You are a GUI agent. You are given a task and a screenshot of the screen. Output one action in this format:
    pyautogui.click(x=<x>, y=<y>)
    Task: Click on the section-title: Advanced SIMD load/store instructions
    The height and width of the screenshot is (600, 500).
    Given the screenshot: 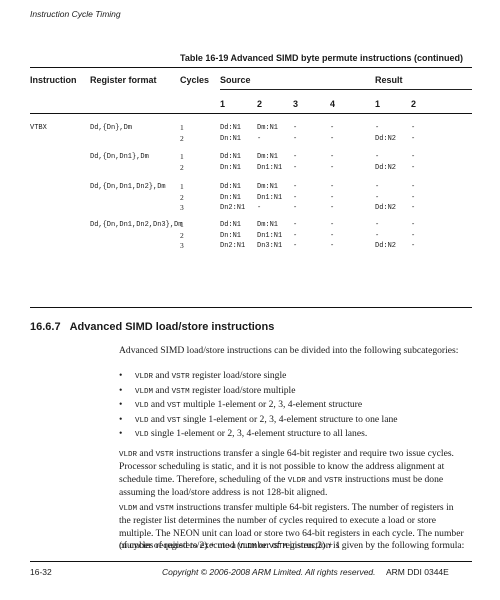 What is the action you would take?
    pyautogui.click(x=172, y=327)
    